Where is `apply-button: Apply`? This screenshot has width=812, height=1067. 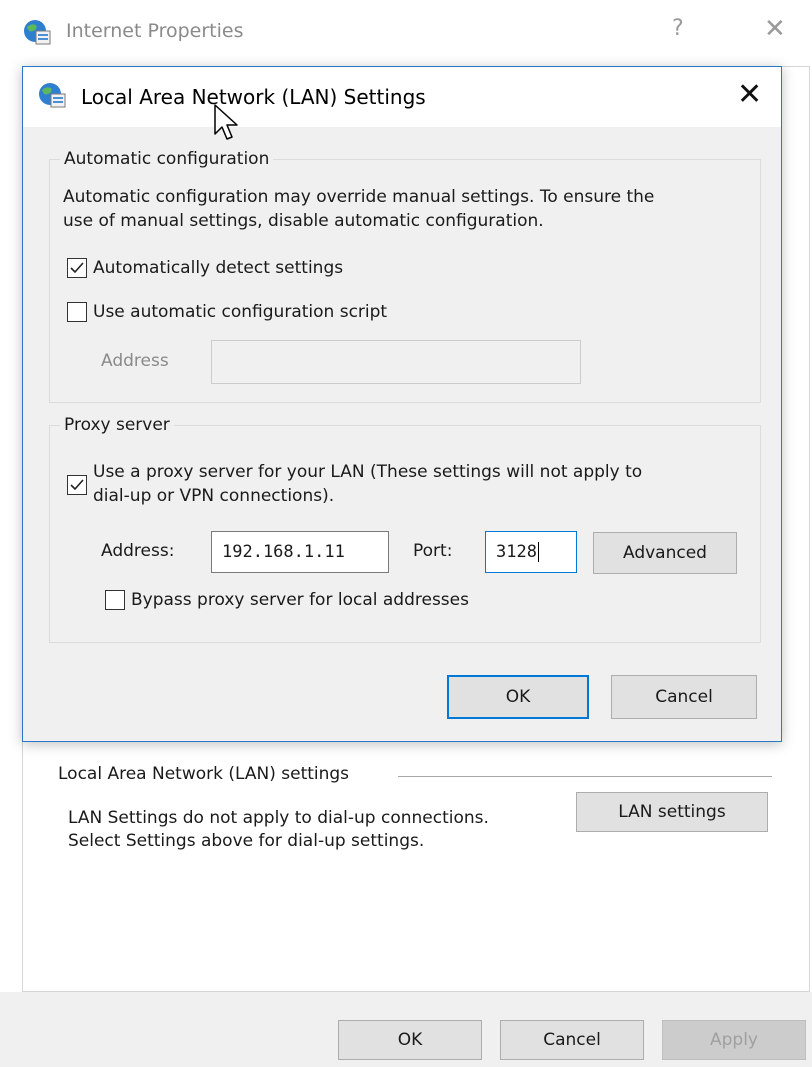
apply-button: Apply is located at coordinates (734, 1040).